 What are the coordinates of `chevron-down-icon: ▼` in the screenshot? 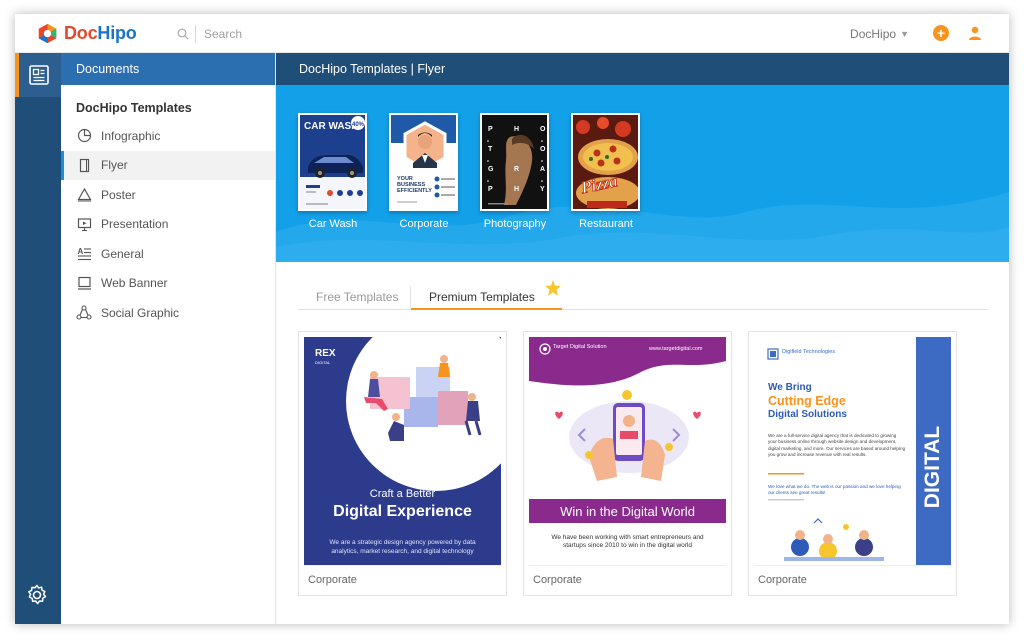 It's located at (904, 34).